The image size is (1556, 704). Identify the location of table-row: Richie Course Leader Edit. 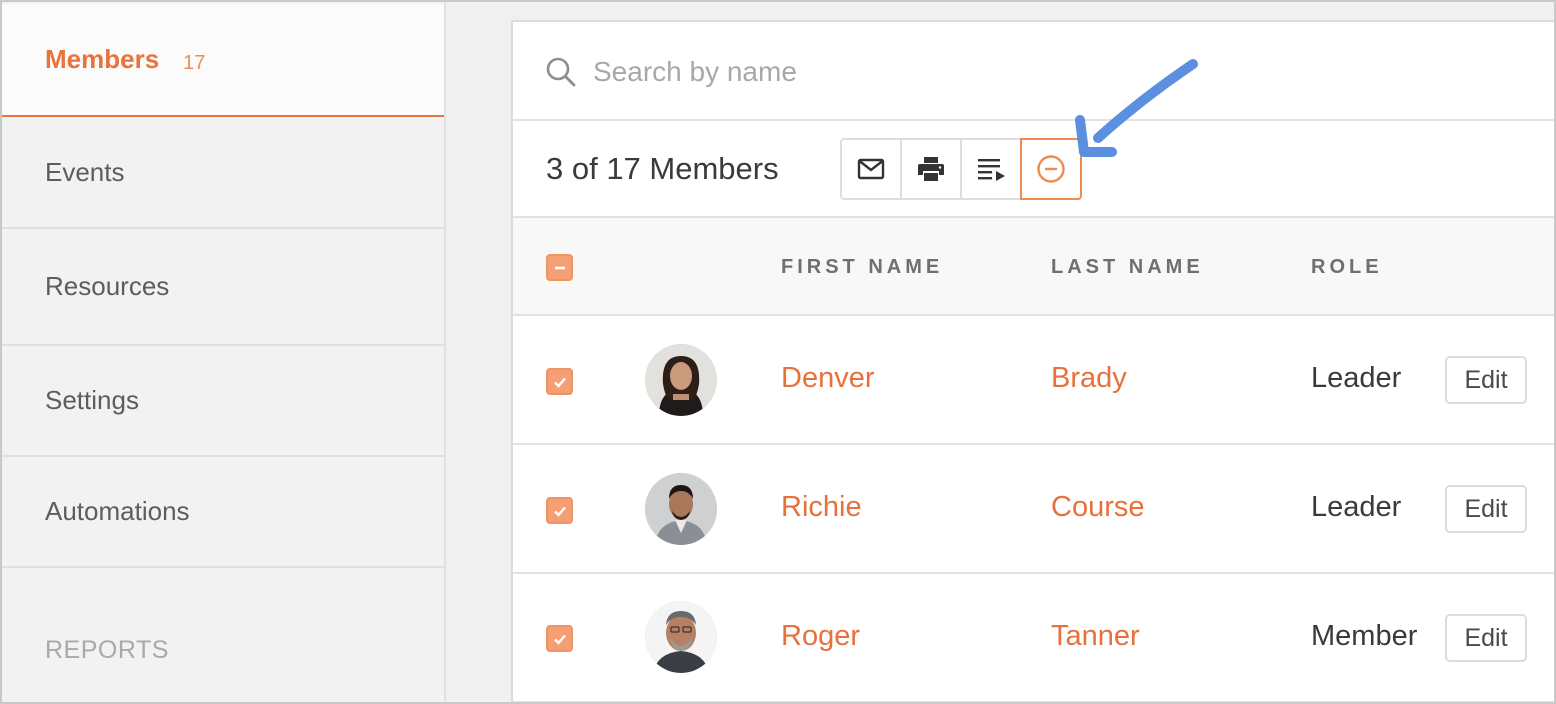
(1034, 509).